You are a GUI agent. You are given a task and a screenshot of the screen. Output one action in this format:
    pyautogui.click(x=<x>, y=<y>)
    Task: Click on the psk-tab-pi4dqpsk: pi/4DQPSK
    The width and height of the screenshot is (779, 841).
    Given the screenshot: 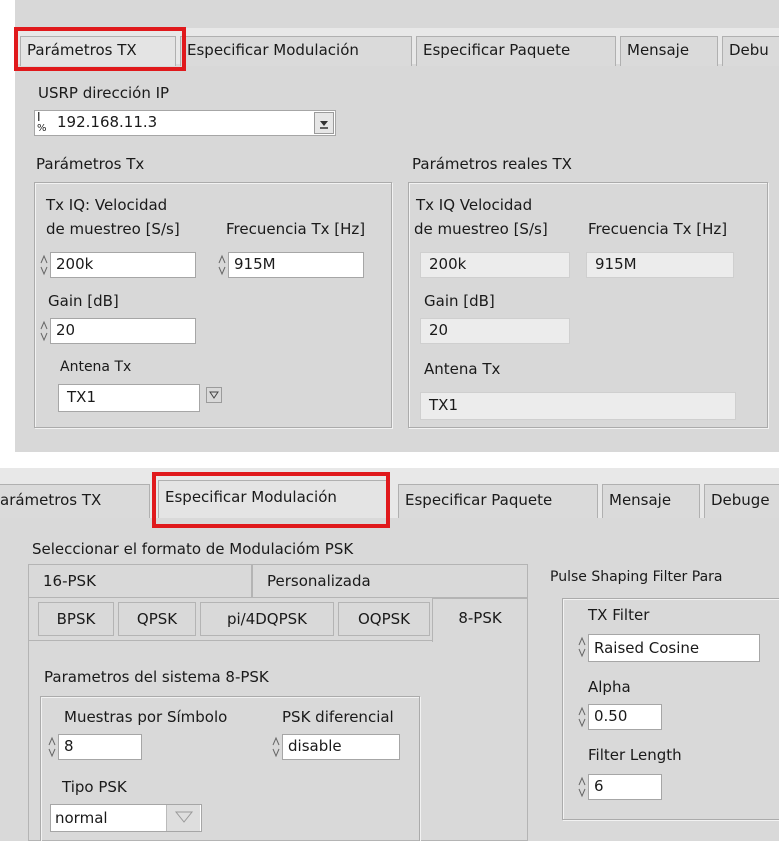 What is the action you would take?
    pyautogui.click(x=267, y=619)
    